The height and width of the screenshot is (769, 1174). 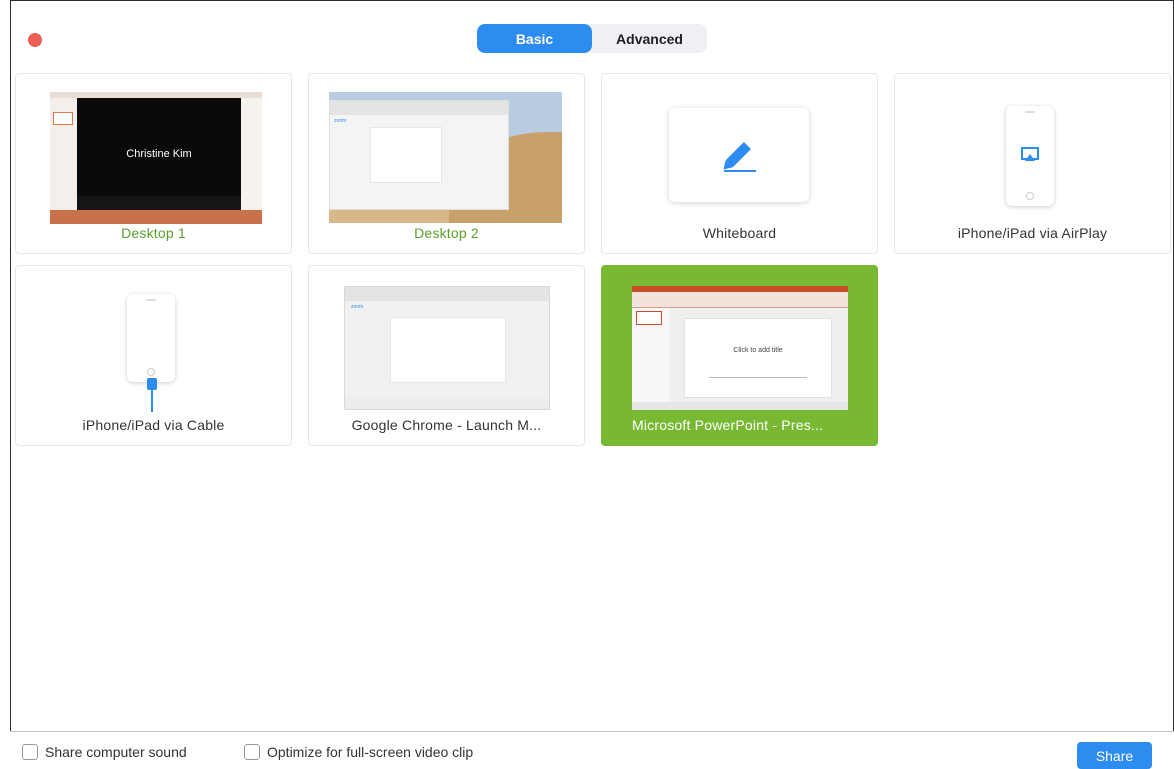 What do you see at coordinates (153, 425) in the screenshot?
I see `source-label: iPhone/iPad via Cable` at bounding box center [153, 425].